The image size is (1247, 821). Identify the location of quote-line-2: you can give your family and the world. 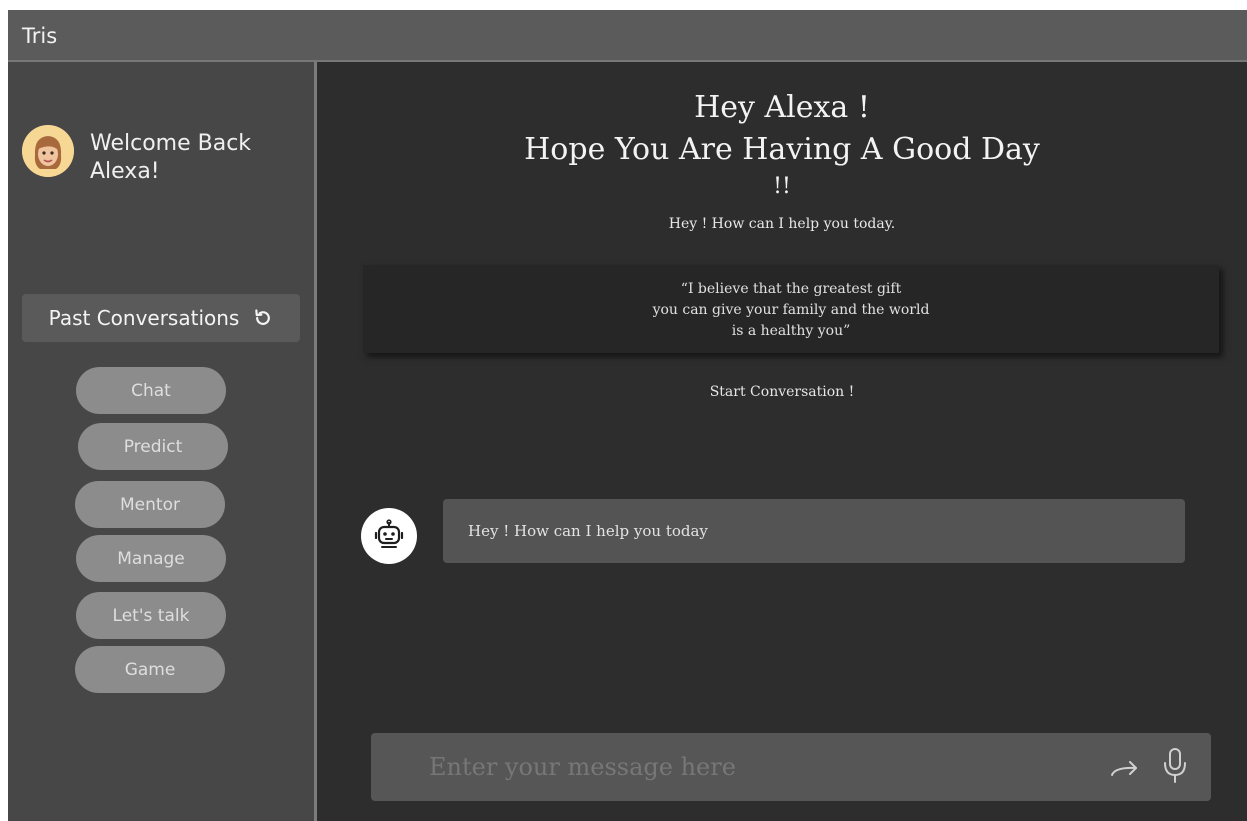
(791, 310).